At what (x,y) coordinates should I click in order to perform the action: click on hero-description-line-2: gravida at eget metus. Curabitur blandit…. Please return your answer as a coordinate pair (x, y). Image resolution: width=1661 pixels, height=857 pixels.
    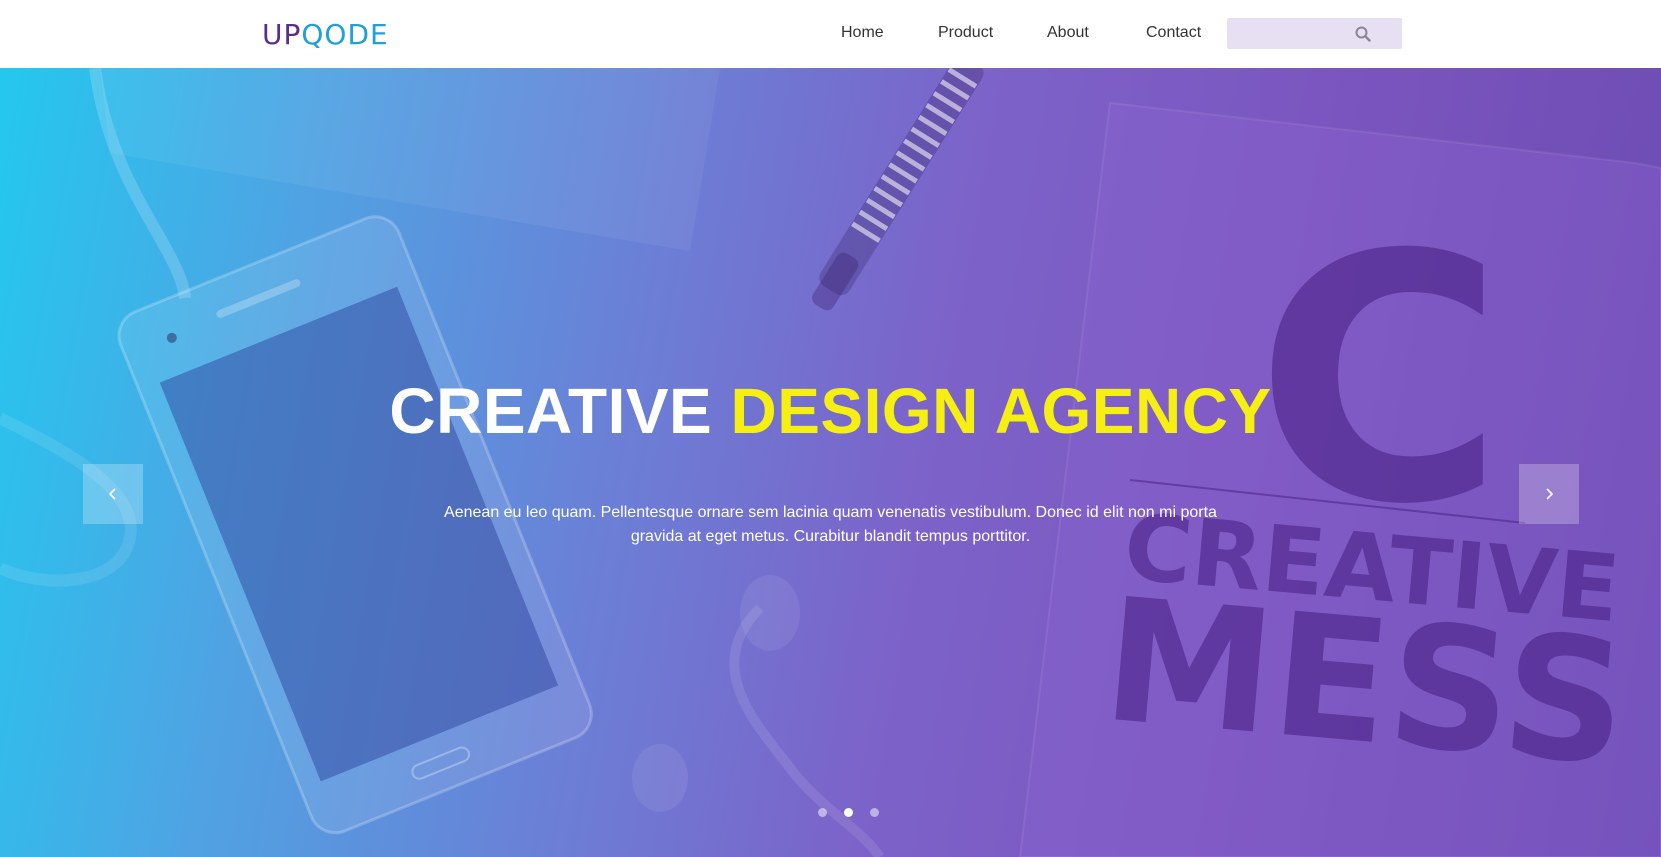
    Looking at the image, I should click on (830, 536).